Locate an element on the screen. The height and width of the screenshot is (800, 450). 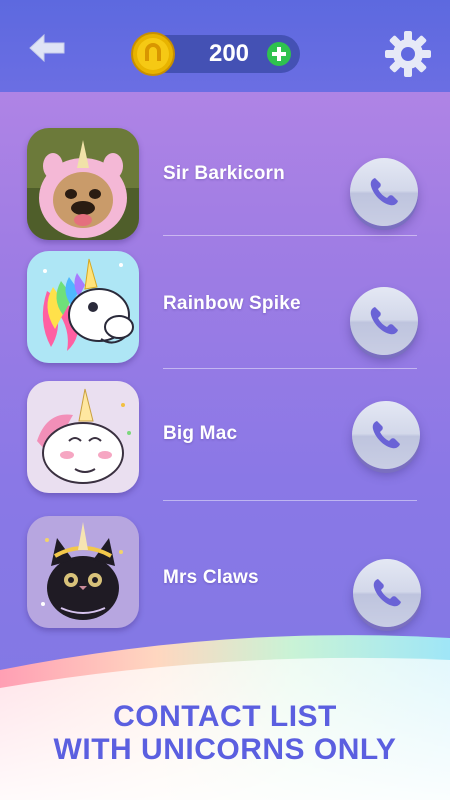
avatar-mrs-claws is located at coordinates (83, 572).